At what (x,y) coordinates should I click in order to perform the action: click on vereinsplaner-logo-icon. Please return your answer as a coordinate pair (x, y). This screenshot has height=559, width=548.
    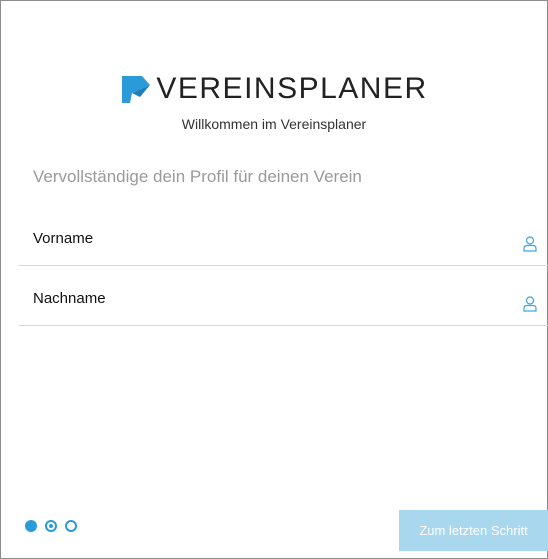
    Looking at the image, I should click on (136, 89).